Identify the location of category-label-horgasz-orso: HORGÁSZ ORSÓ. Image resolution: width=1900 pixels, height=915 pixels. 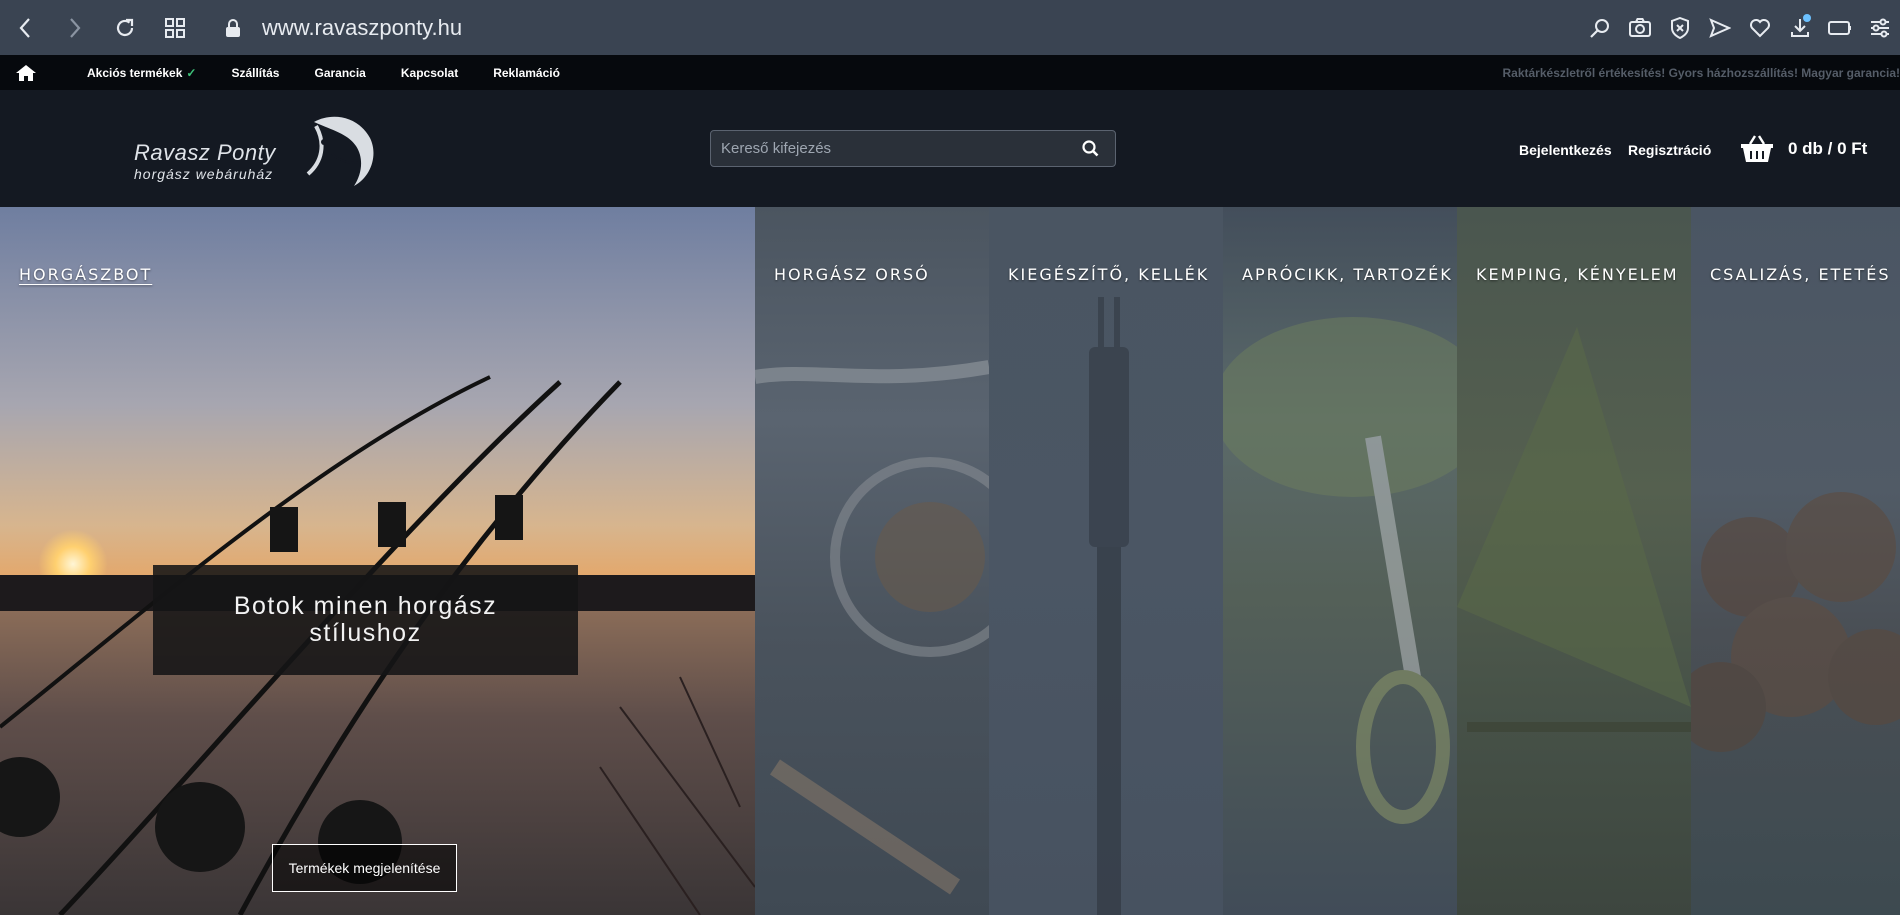
(852, 274).